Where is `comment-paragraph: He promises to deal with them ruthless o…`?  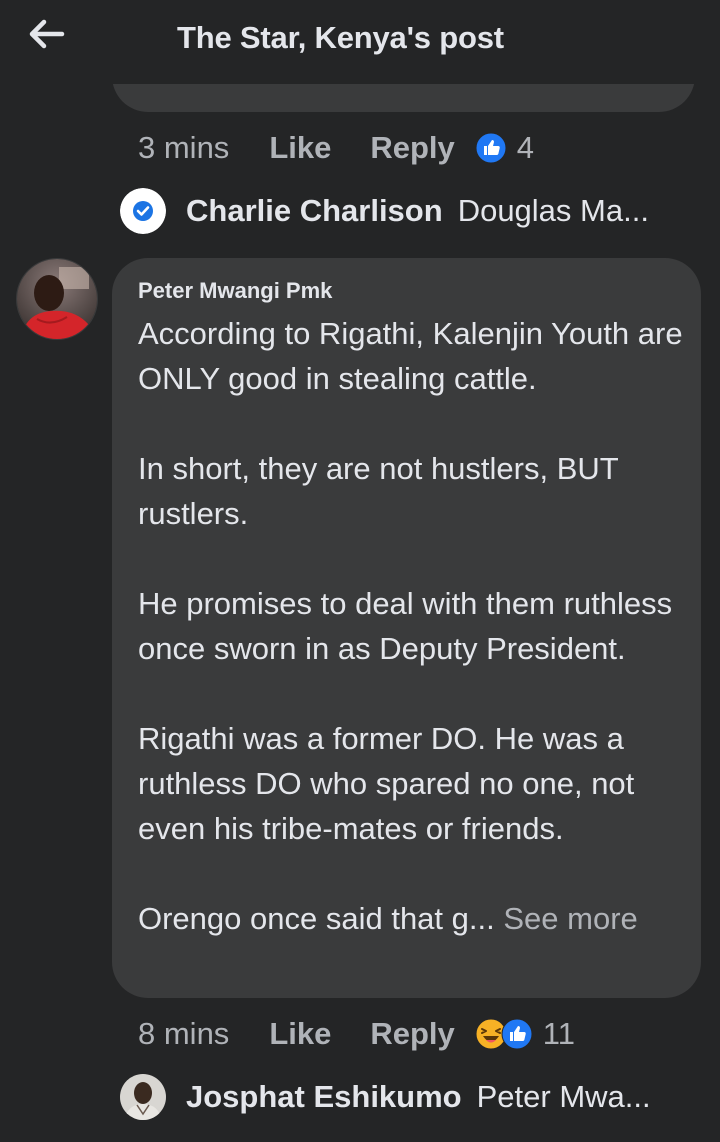
comment-paragraph: He promises to deal with them ruthless o… is located at coordinates (405, 626).